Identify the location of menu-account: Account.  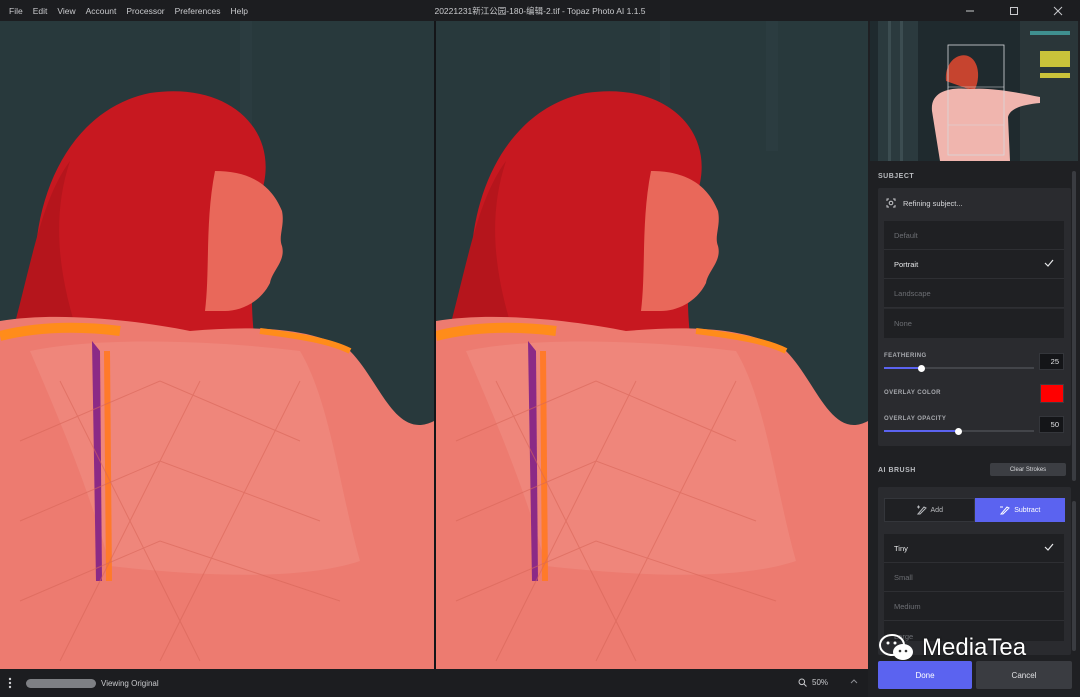
(101, 11).